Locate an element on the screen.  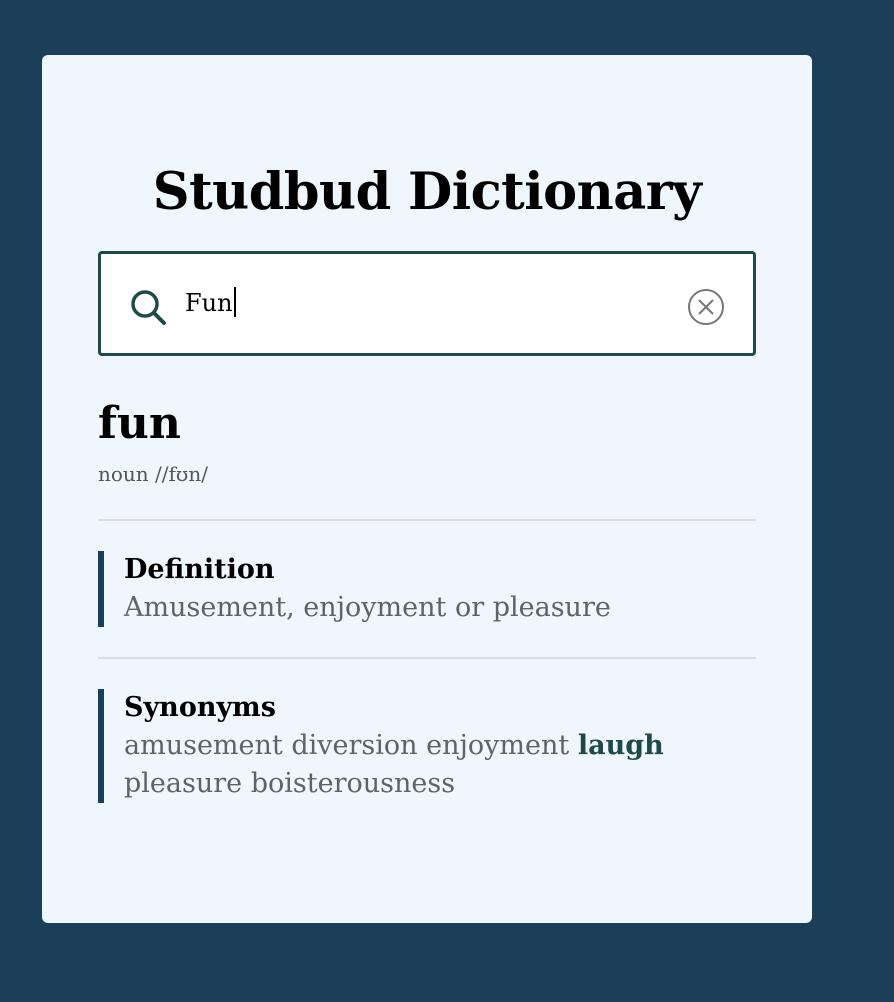
entry-word: fun is located at coordinates (139, 423).